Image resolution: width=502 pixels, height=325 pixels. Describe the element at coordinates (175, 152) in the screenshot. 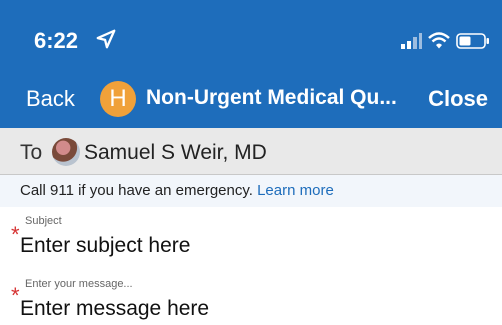

I see `recipient-name: Samuel S Weir, MD` at that location.